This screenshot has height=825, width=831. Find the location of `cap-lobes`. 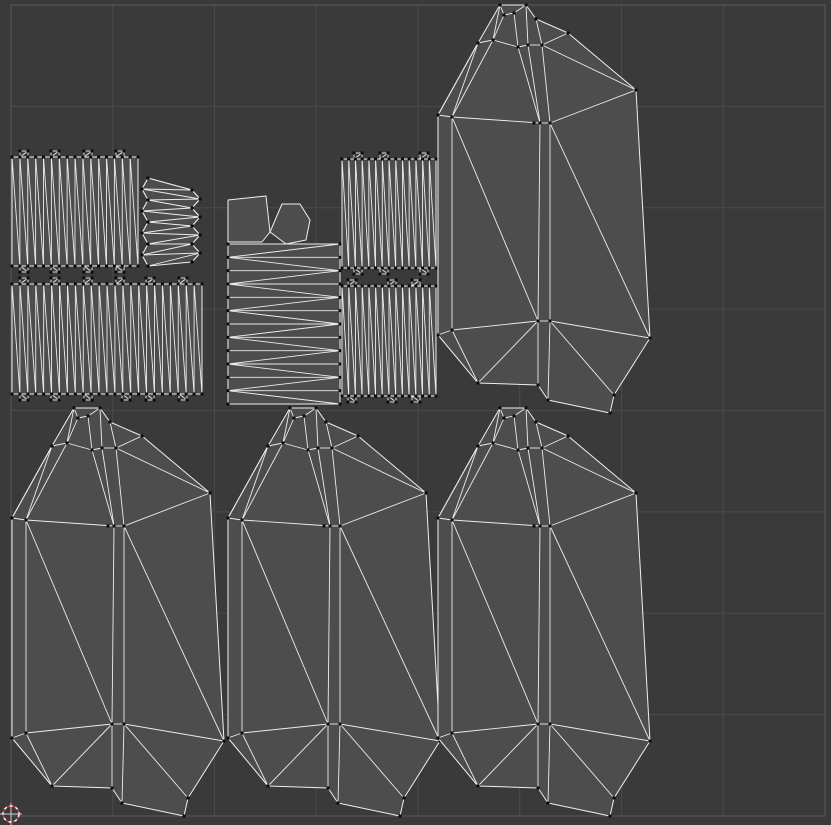

cap-lobes is located at coordinates (269, 220).